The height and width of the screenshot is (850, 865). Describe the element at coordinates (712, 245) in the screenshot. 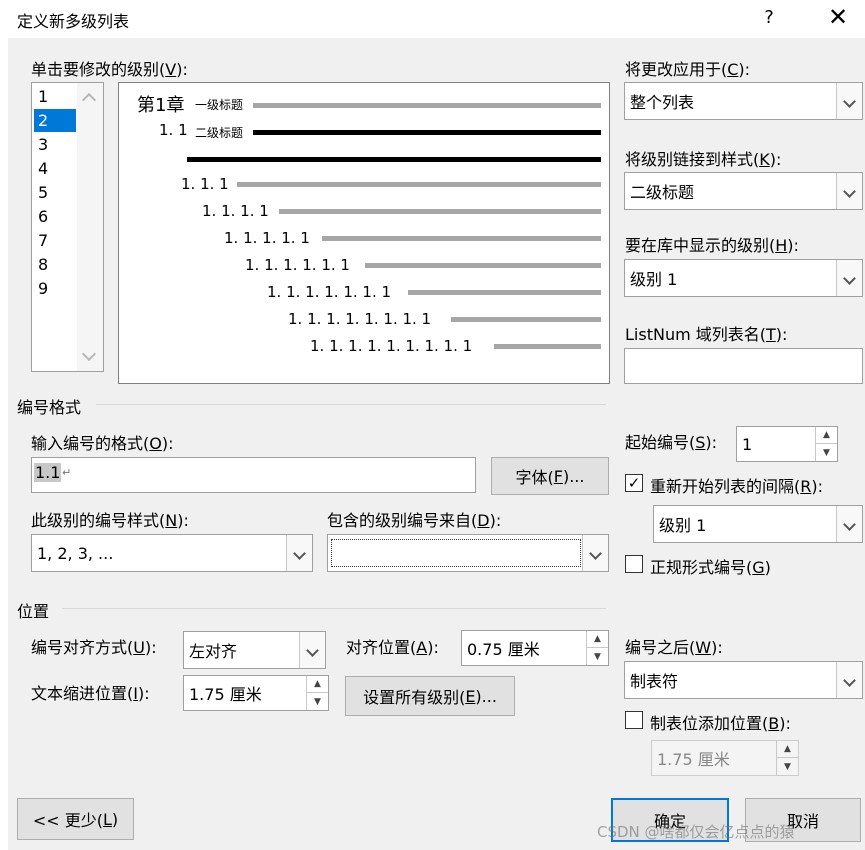

I see `gallery-level-label: 要在库中显示的级别(H):` at that location.